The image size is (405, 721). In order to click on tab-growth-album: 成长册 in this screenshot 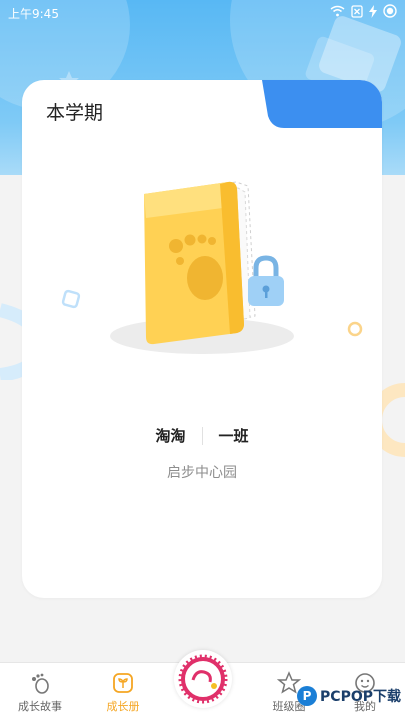, I will do `click(123, 692)`.